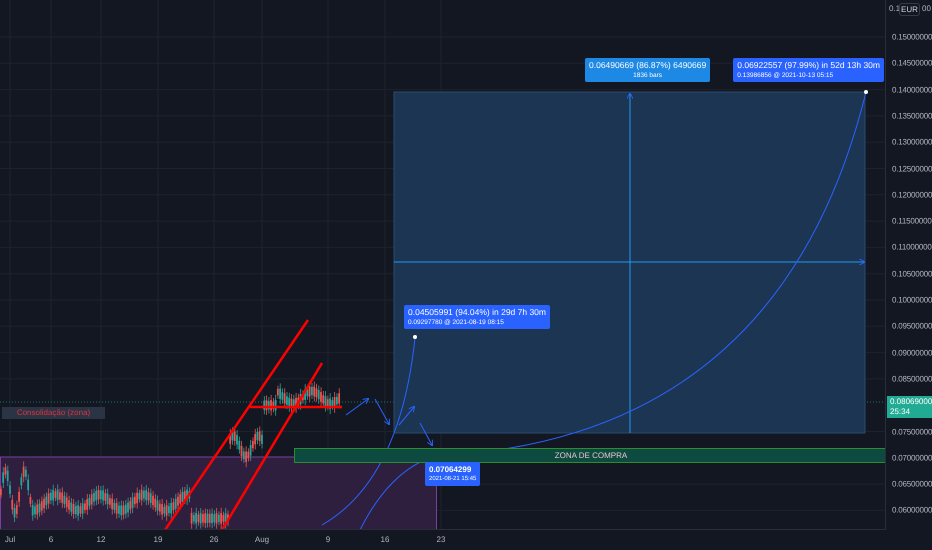 Image resolution: width=932 pixels, height=550 pixels. What do you see at coordinates (328, 539) in the screenshot?
I see `time-label: 9` at bounding box center [328, 539].